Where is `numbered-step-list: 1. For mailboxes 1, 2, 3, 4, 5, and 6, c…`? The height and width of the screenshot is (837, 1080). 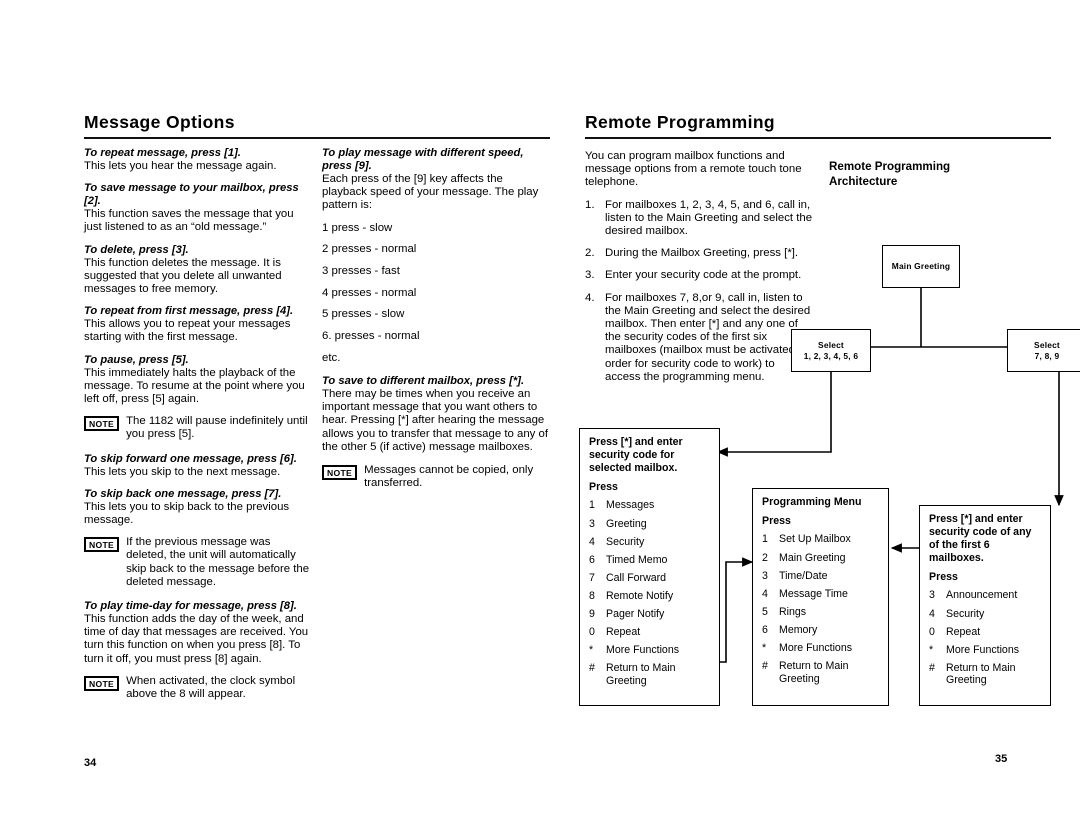
numbered-step-list: 1. For mailboxes 1, 2, 3, 4, 5, and 6, c… is located at coordinates (699, 291).